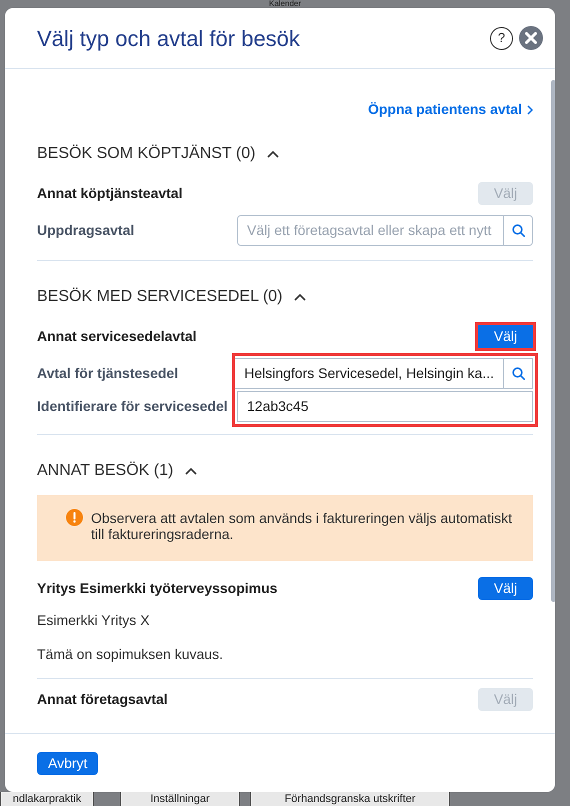 Image resolution: width=570 pixels, height=806 pixels. I want to click on app-title: Kalender, so click(285, 4).